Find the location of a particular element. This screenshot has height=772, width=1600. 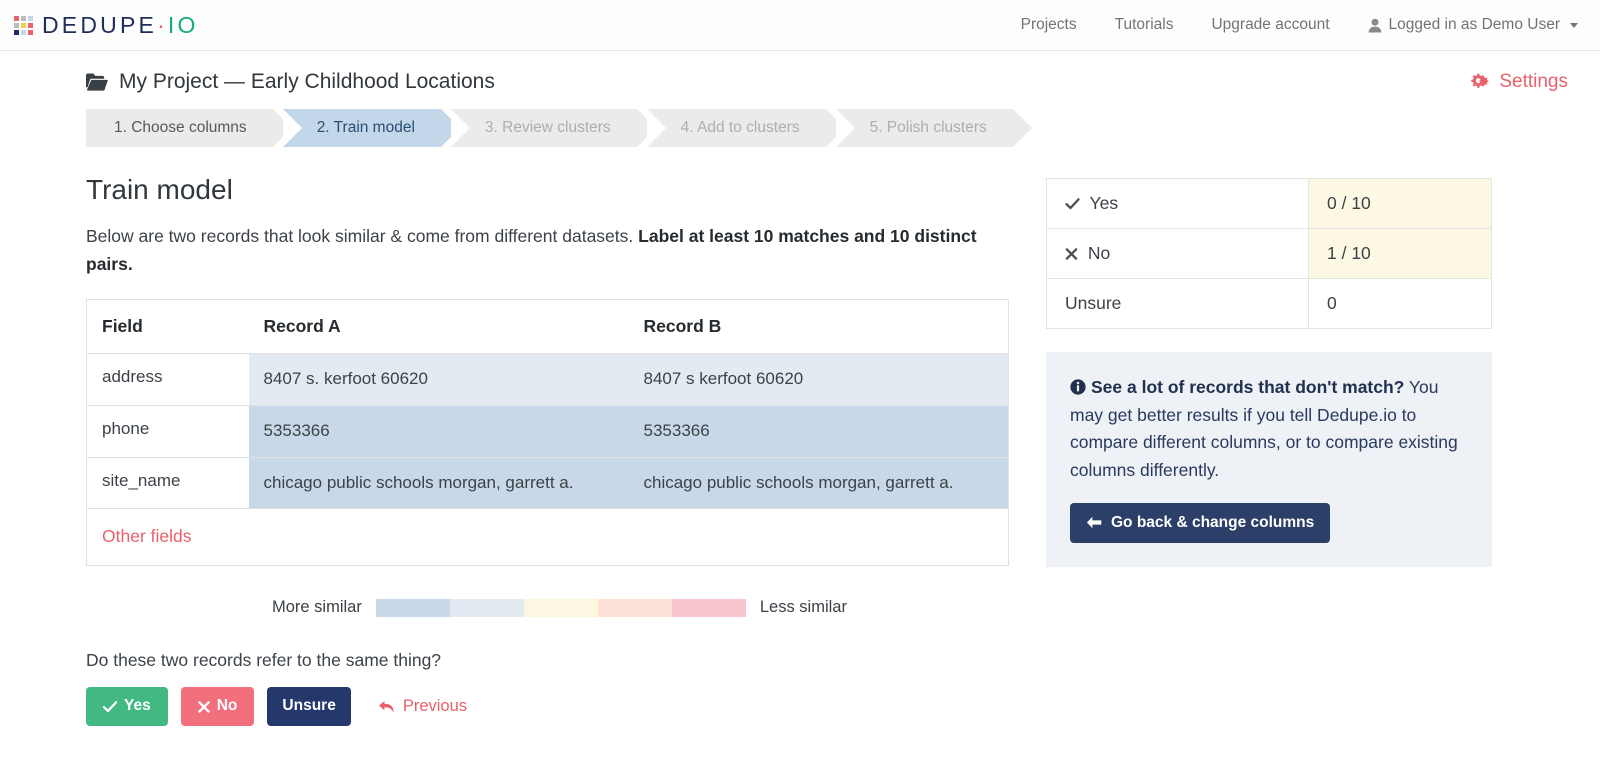

legend-label-less-similar: Less similar is located at coordinates (803, 607).